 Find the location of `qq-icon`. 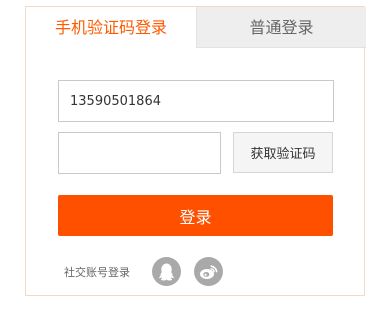

qq-icon is located at coordinates (166, 271).